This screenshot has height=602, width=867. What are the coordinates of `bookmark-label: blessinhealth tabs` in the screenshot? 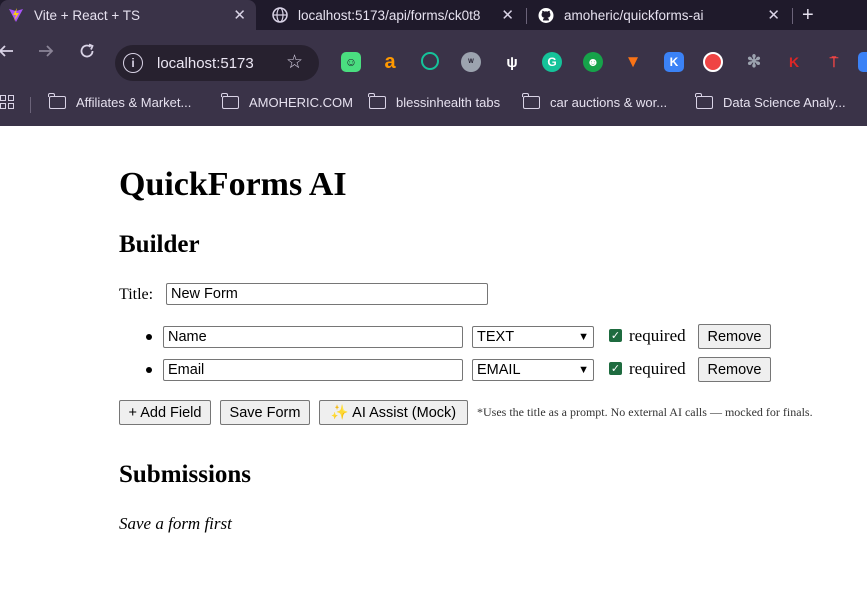 It's located at (448, 102).